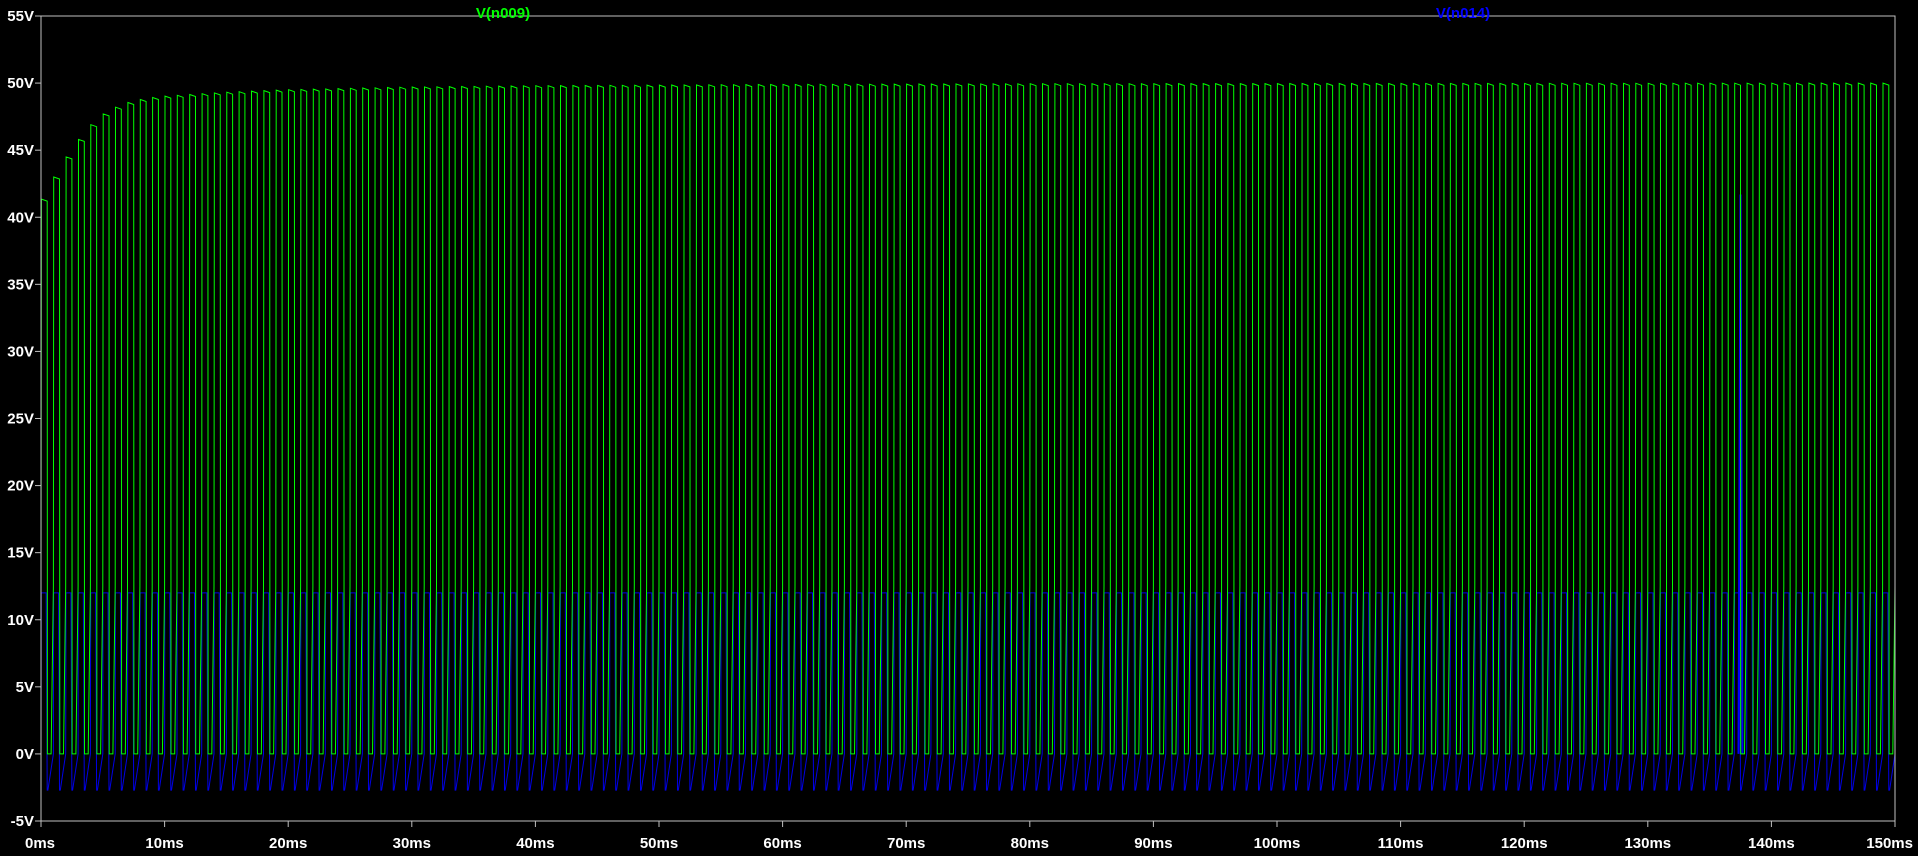 The height and width of the screenshot is (856, 1918). Describe the element at coordinates (1277, 843) in the screenshot. I see `x-tick-label: 100ms` at that location.